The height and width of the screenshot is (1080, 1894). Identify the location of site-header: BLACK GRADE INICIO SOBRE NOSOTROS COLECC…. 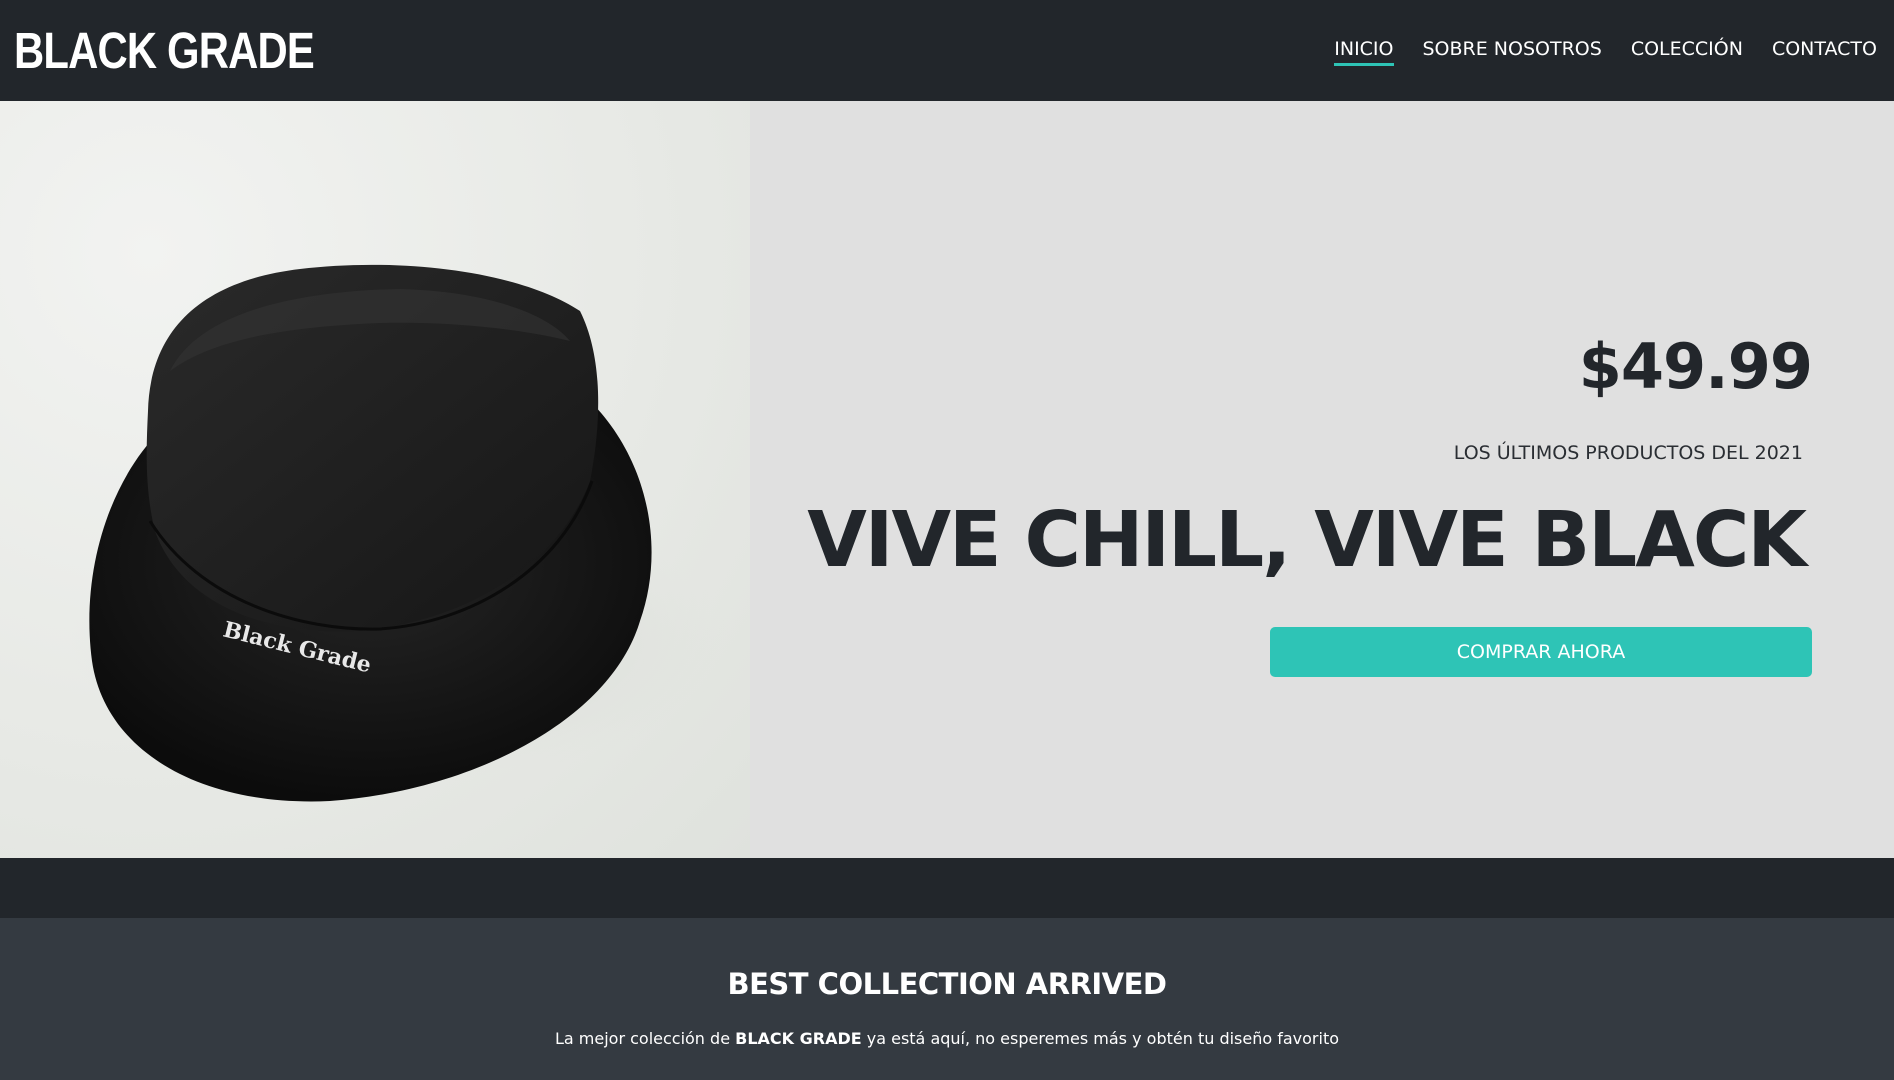
(947, 50).